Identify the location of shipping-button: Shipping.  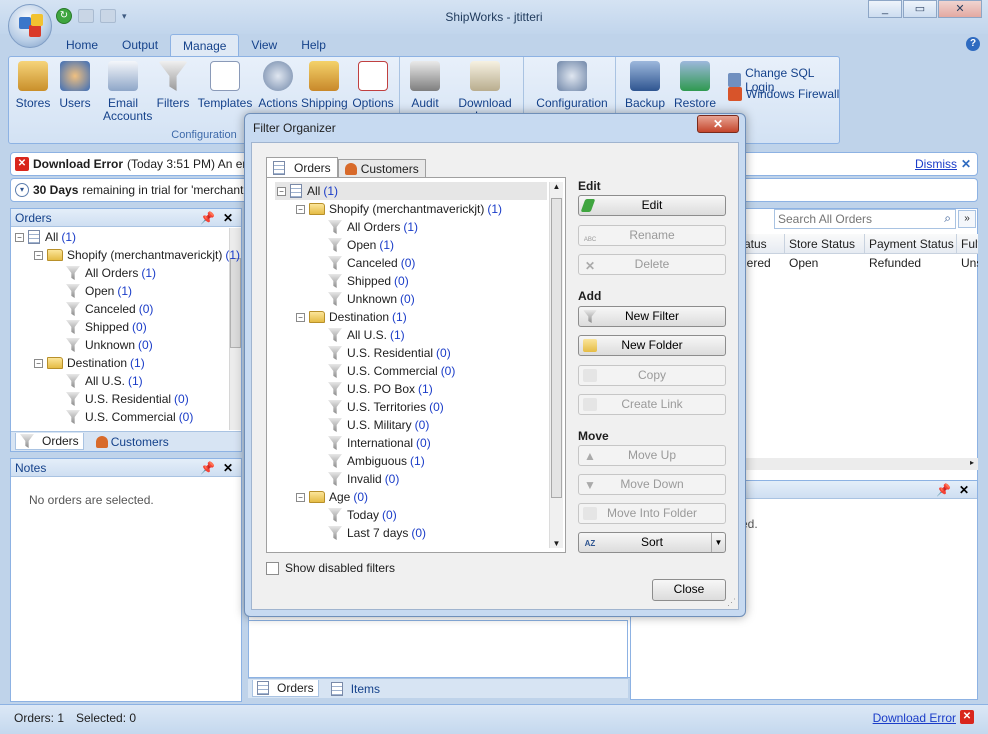
(324, 85).